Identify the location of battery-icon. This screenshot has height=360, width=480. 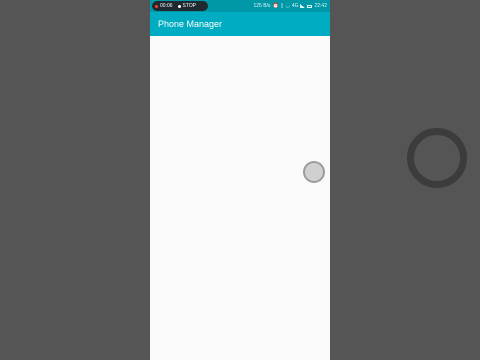
(310, 6).